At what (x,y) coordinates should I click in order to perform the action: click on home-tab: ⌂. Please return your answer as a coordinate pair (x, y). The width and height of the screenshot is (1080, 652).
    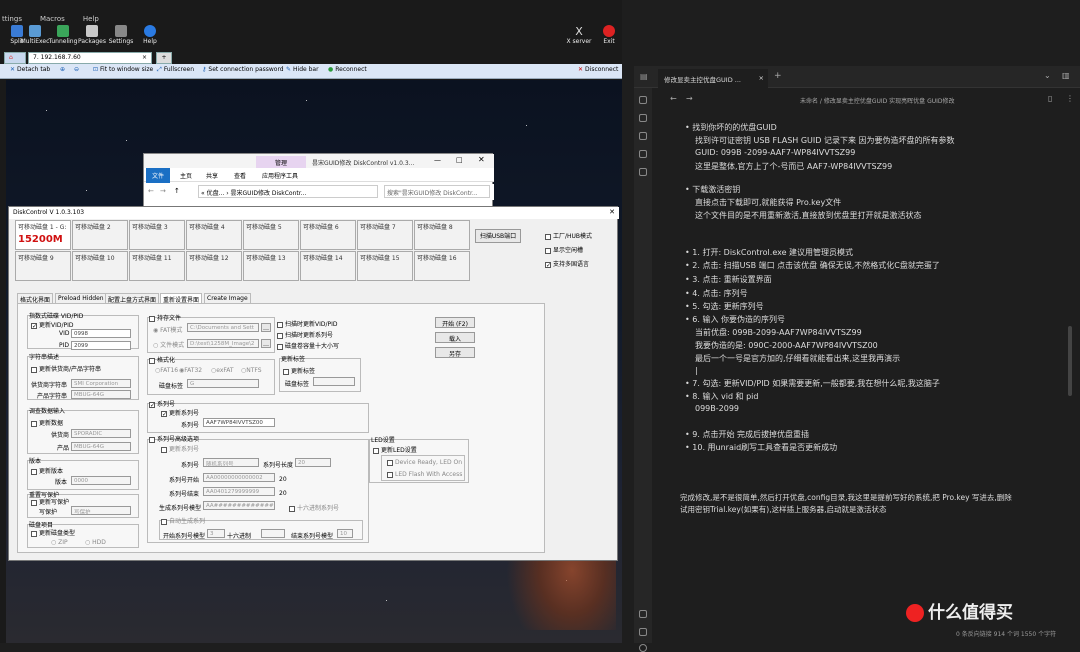
    Looking at the image, I should click on (15, 58).